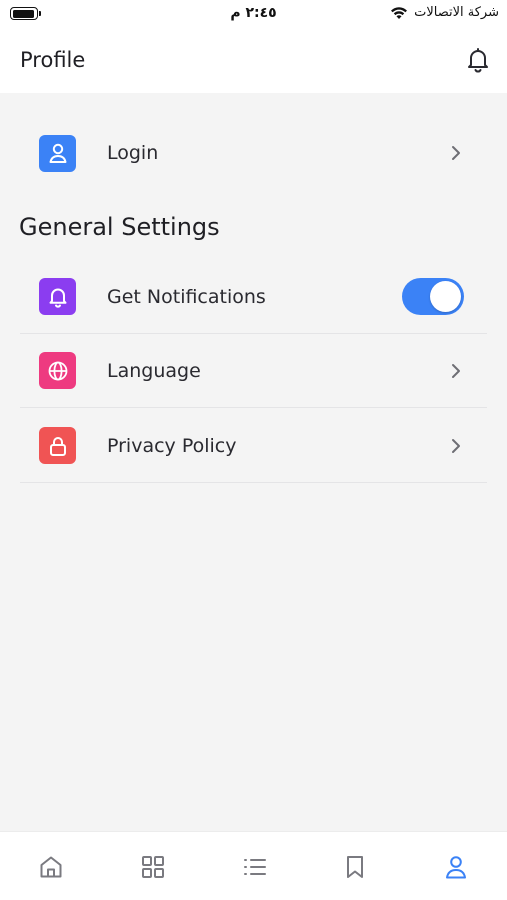 This screenshot has width=507, height=900. I want to click on notifications-toggle, so click(433, 296).